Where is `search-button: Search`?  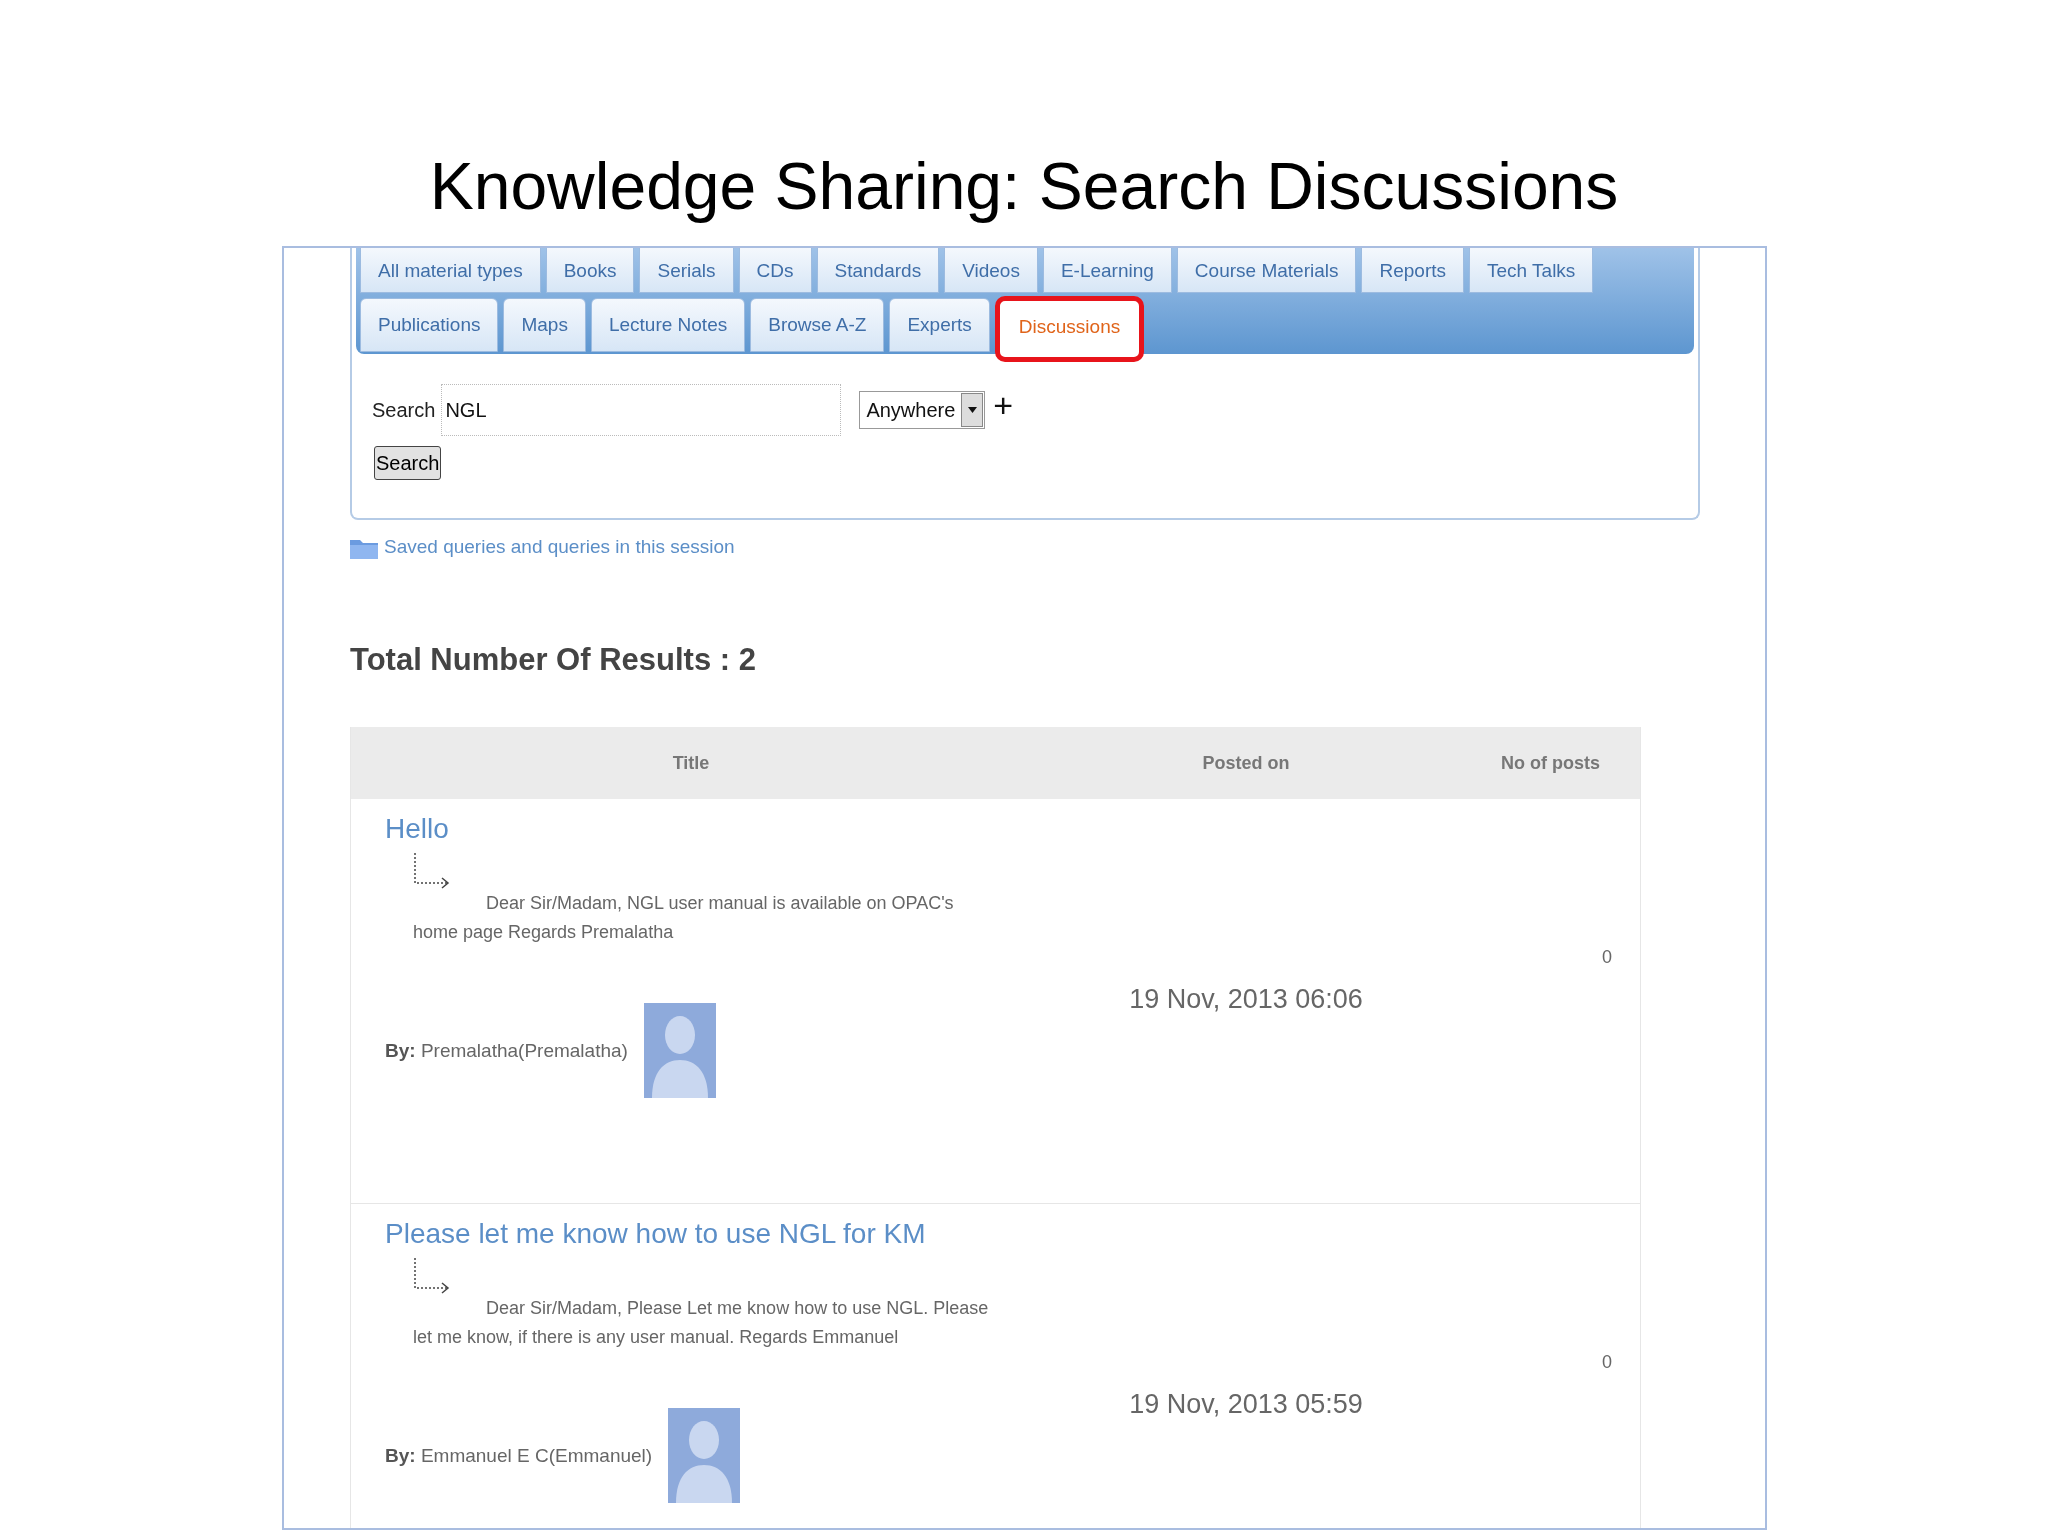 search-button: Search is located at coordinates (408, 463).